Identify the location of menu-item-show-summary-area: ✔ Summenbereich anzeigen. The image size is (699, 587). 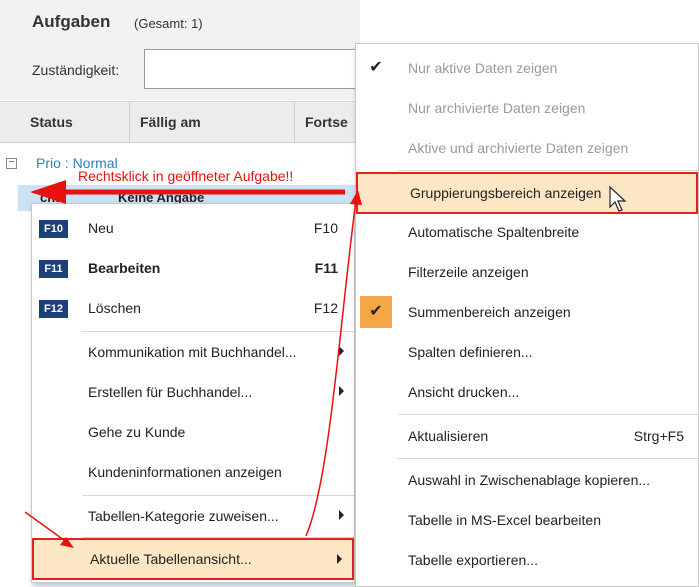
(527, 312).